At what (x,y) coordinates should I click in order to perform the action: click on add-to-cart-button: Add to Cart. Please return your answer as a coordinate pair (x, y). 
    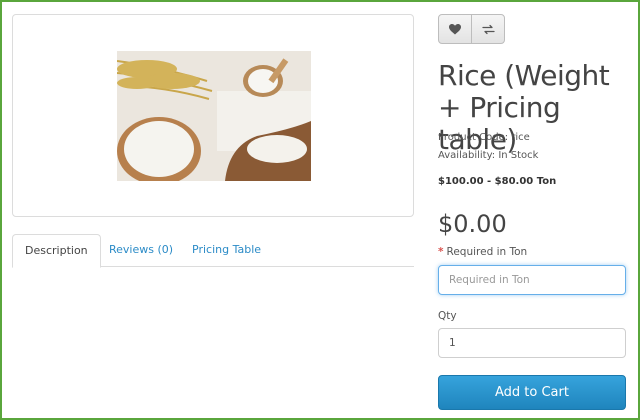
    Looking at the image, I should click on (532, 392).